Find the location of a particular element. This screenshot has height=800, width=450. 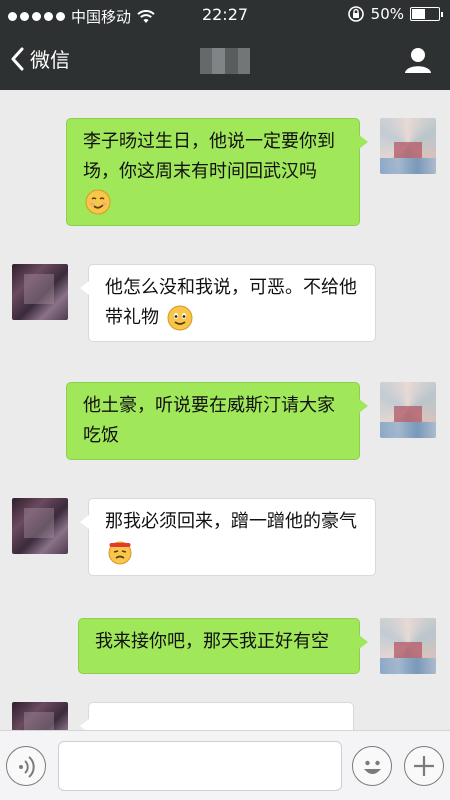

their-message-bubble: 那我必须回来，蹭一蹭他的豪气 is located at coordinates (228, 537).